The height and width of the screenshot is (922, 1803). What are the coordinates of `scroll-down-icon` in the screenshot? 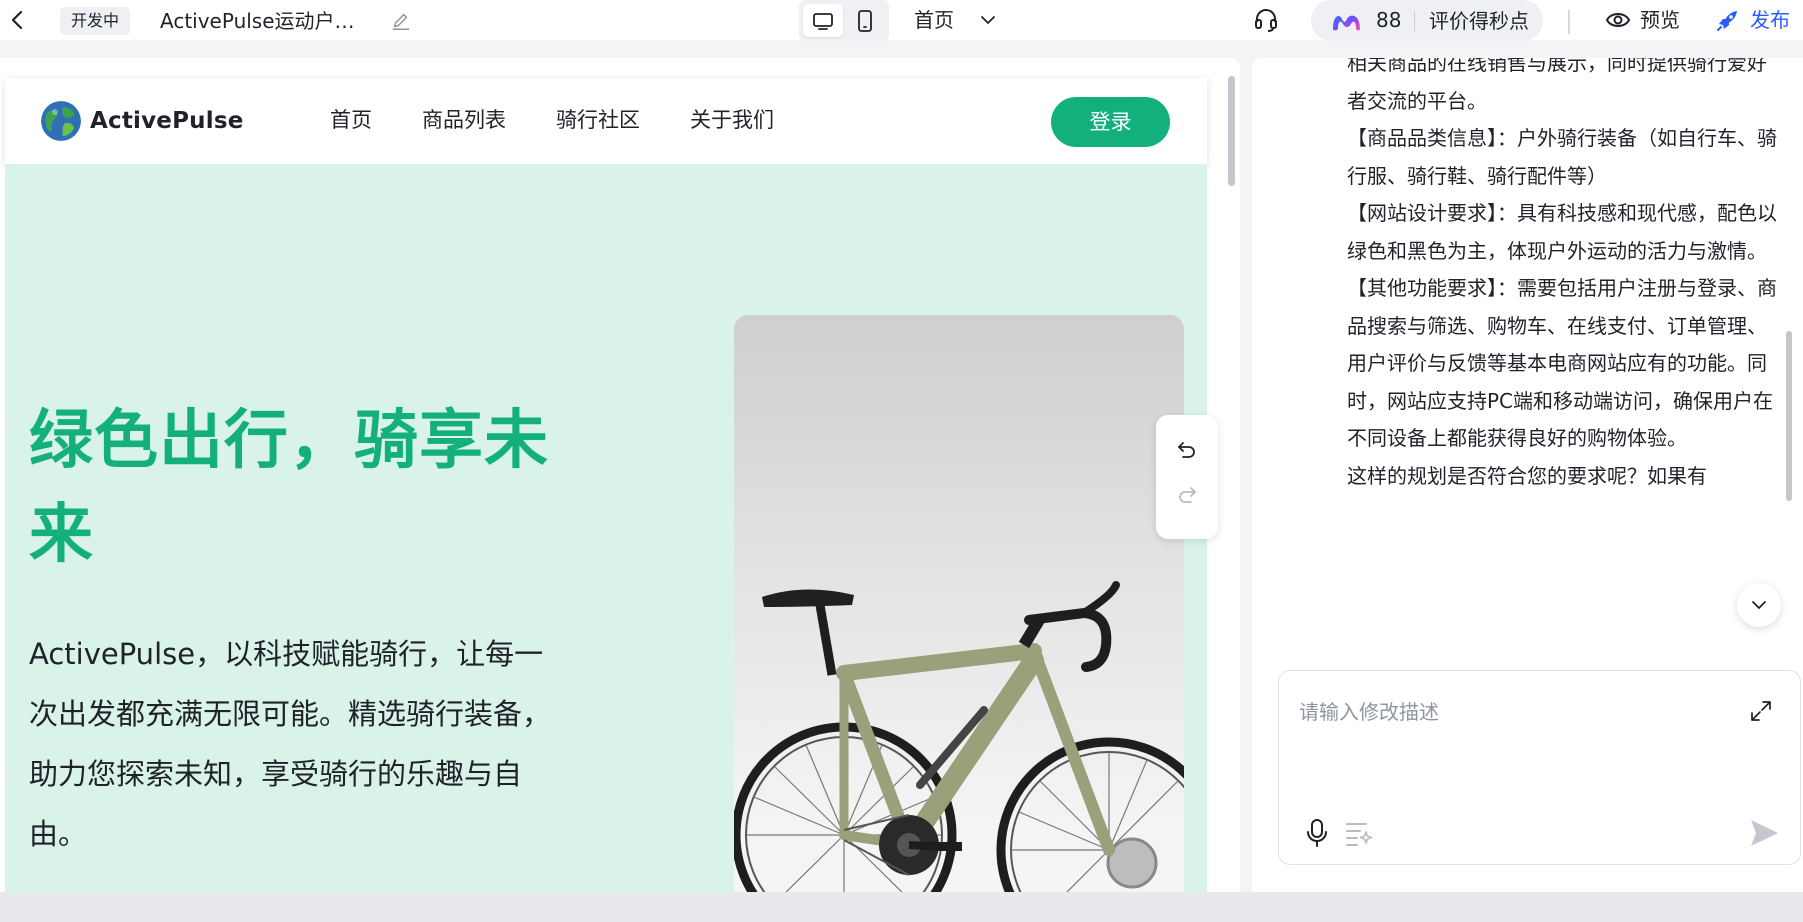 It's located at (1759, 605).